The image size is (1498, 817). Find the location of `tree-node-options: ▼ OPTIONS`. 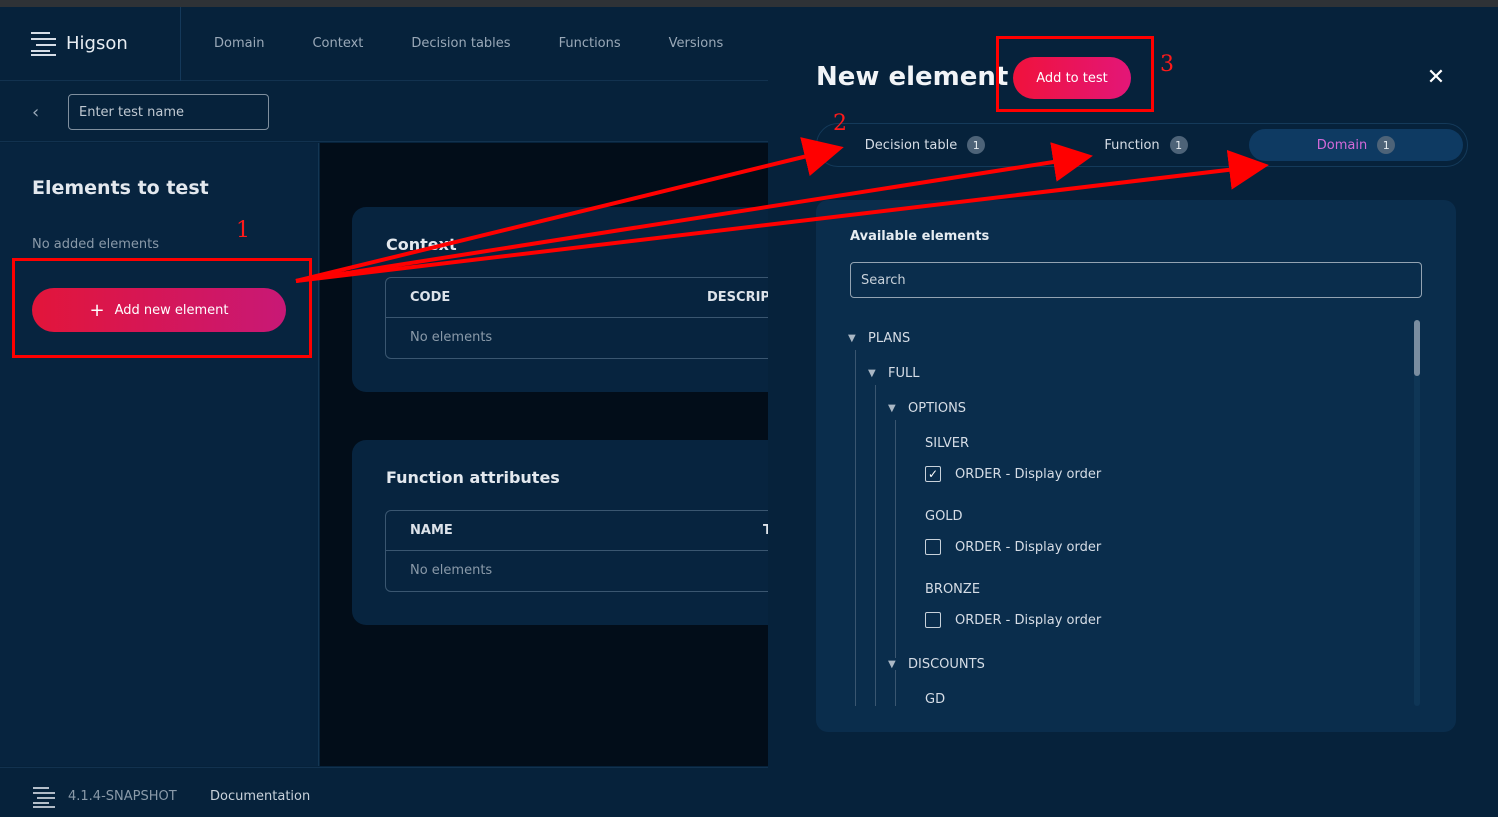

tree-node-options: ▼ OPTIONS is located at coordinates (927, 408).